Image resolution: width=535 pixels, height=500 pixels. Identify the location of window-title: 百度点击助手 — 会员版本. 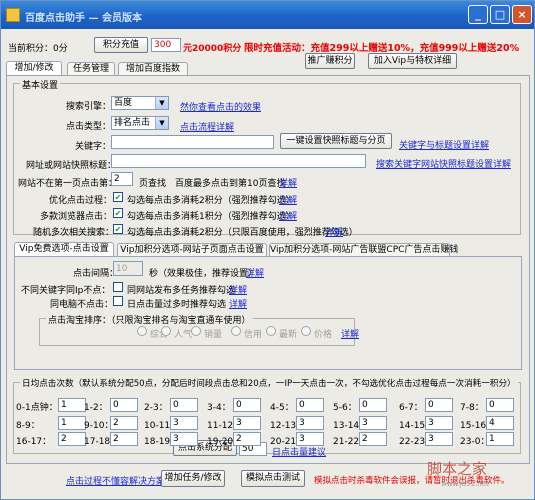
(83, 18).